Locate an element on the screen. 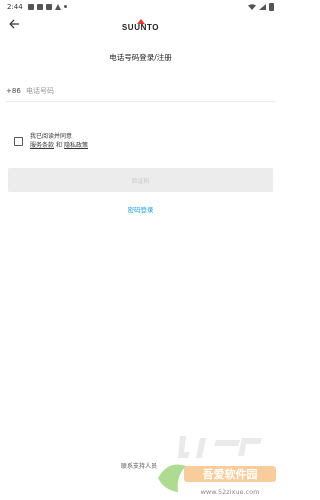  suunto-logo: SUUNTO is located at coordinates (140, 25).